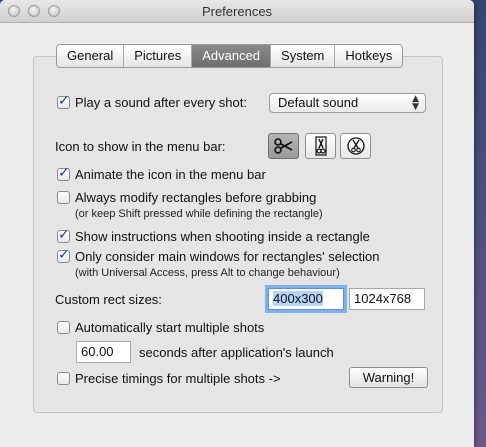 The image size is (486, 447). I want to click on tab-hotkeys: Hotkeys, so click(368, 56).